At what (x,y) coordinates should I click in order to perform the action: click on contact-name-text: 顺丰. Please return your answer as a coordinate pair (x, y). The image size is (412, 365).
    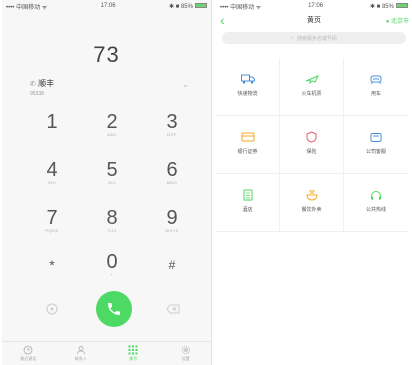
    Looking at the image, I should click on (46, 83).